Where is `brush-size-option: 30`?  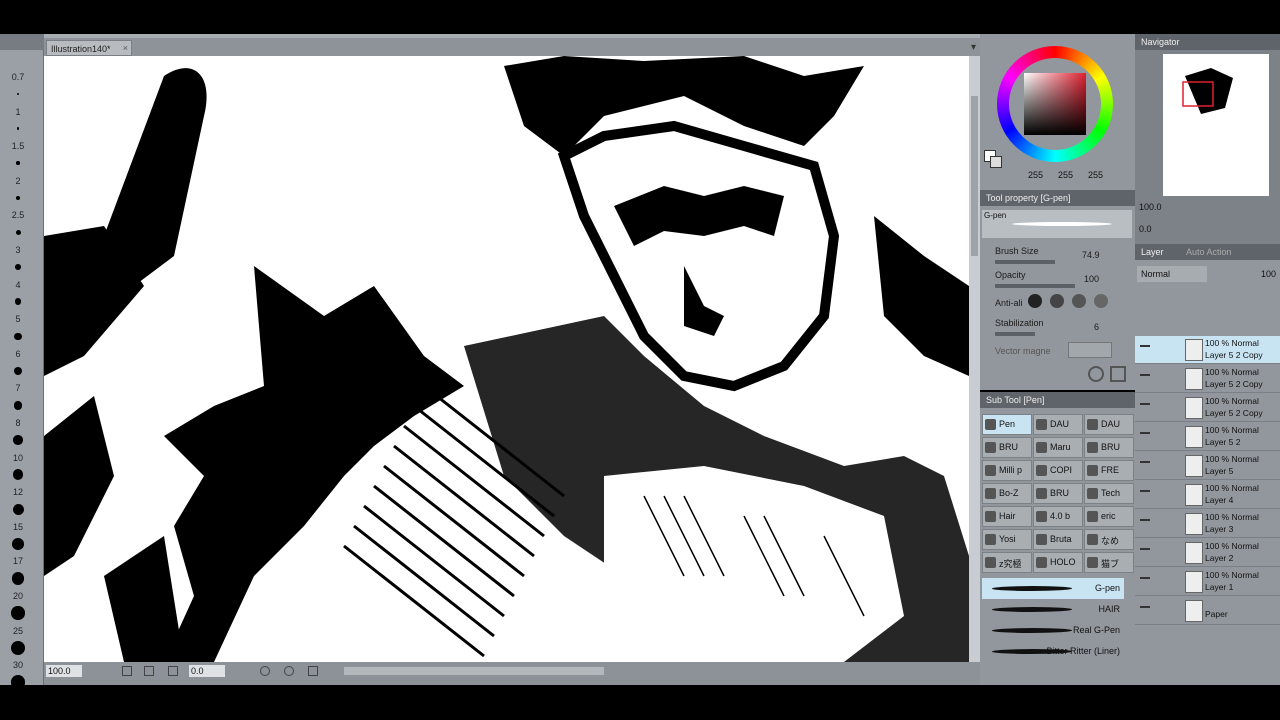
brush-size-option: 30 is located at coordinates (22, 675).